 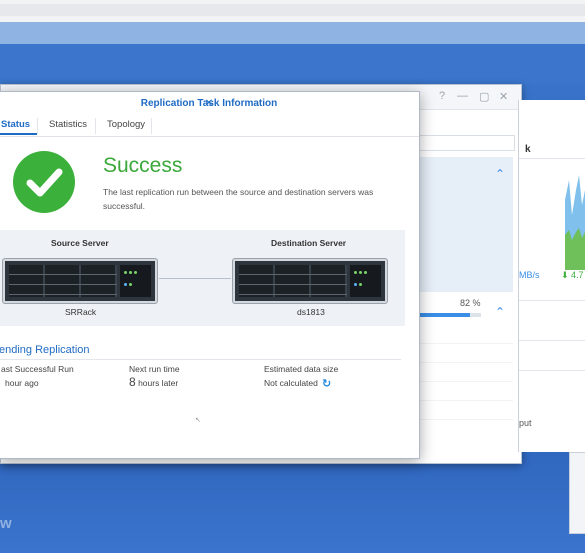 I want to click on desktop-background, so click(x=292, y=64).